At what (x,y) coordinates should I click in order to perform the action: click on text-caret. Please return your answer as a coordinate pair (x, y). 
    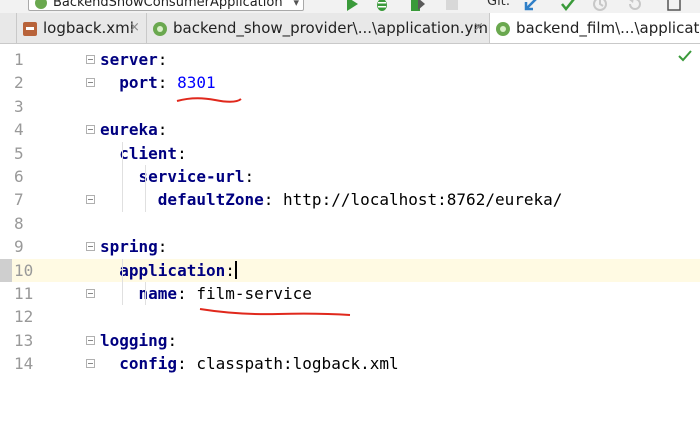
    Looking at the image, I should click on (235, 269).